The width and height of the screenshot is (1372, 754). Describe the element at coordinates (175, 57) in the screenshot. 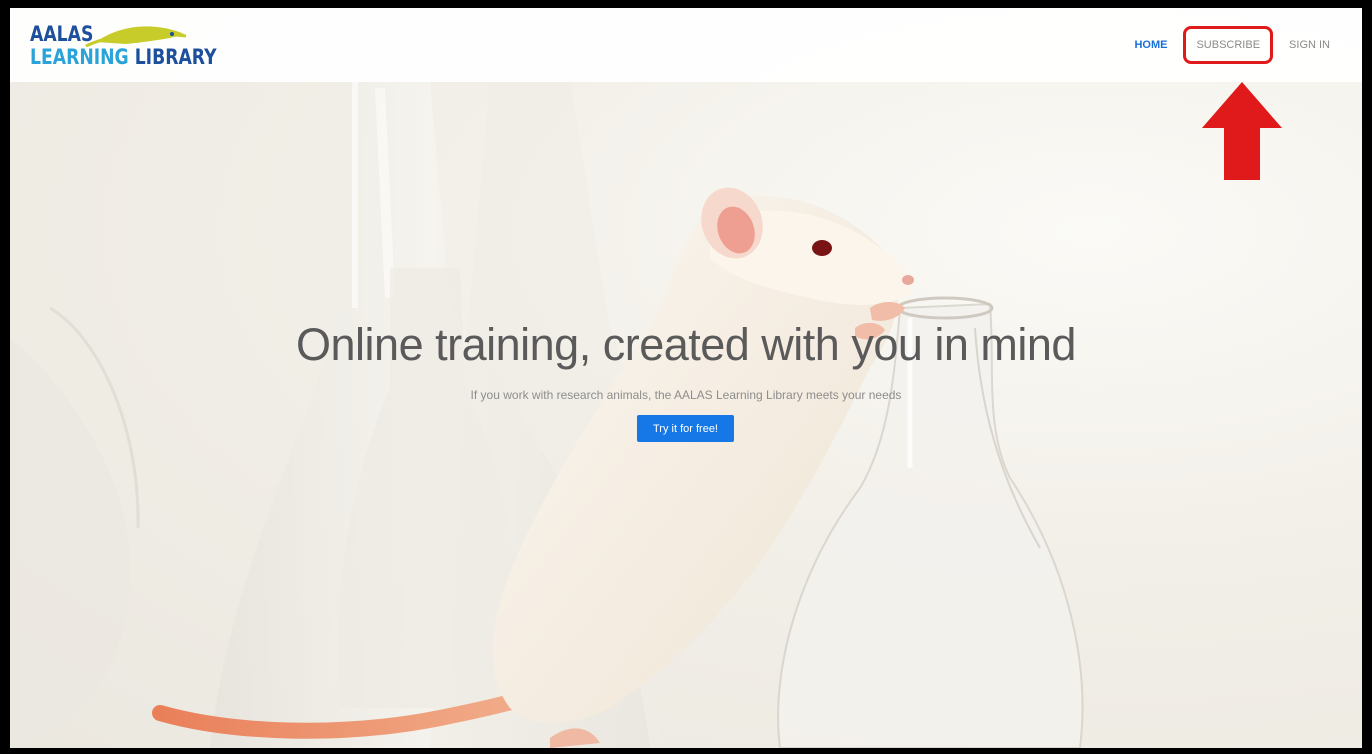

I see `logo-text-library: LIBRARY` at that location.